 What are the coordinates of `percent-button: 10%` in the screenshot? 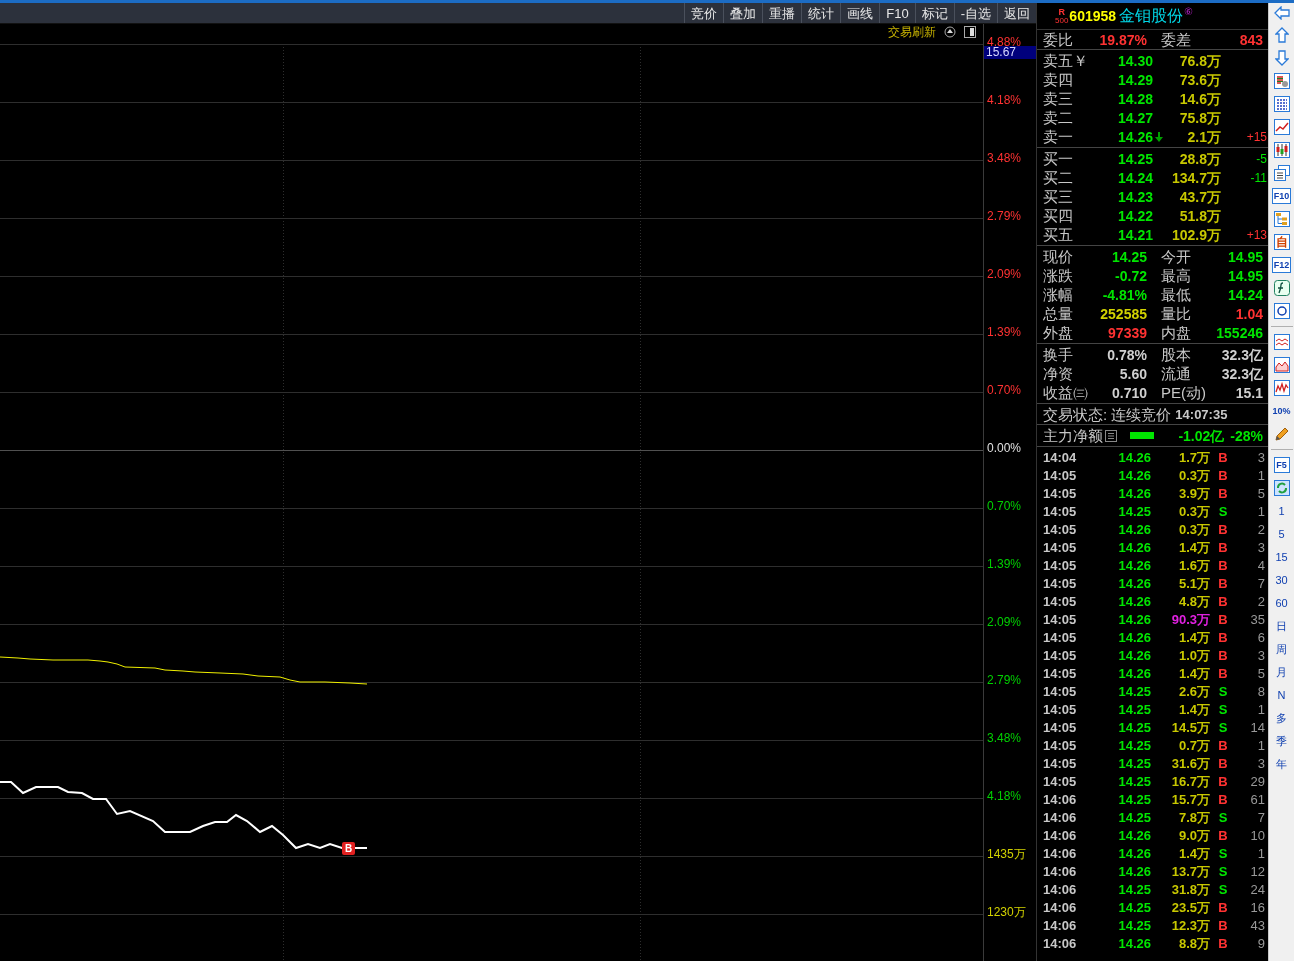 It's located at (1281, 411).